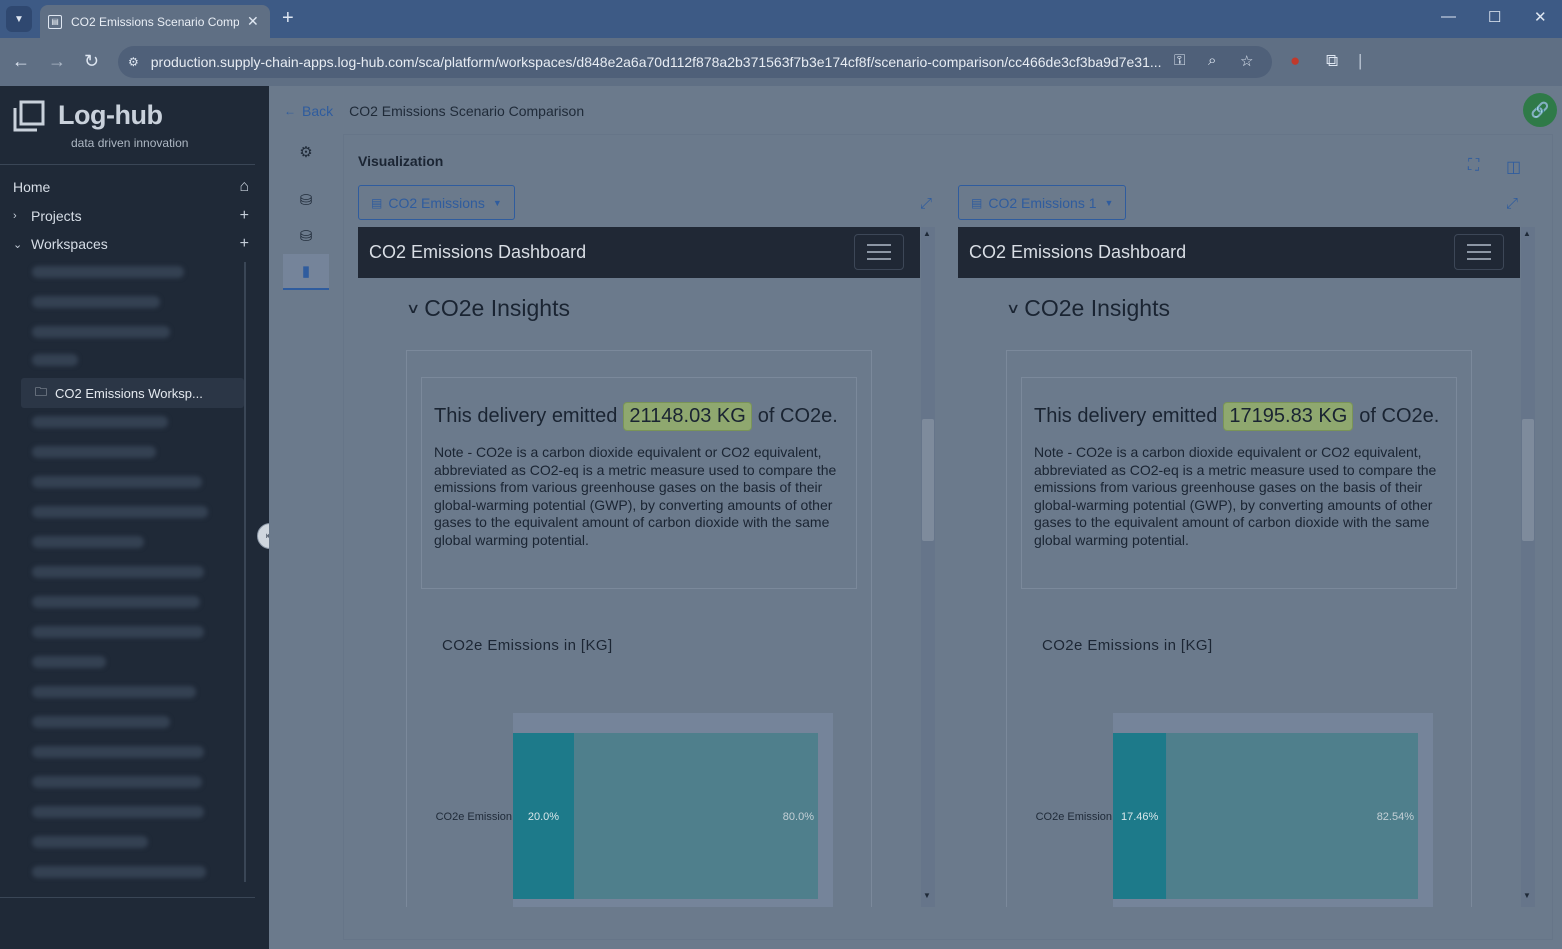 The width and height of the screenshot is (1562, 949). What do you see at coordinates (497, 308) in the screenshot?
I see `section-title: CO2e Insights` at bounding box center [497, 308].